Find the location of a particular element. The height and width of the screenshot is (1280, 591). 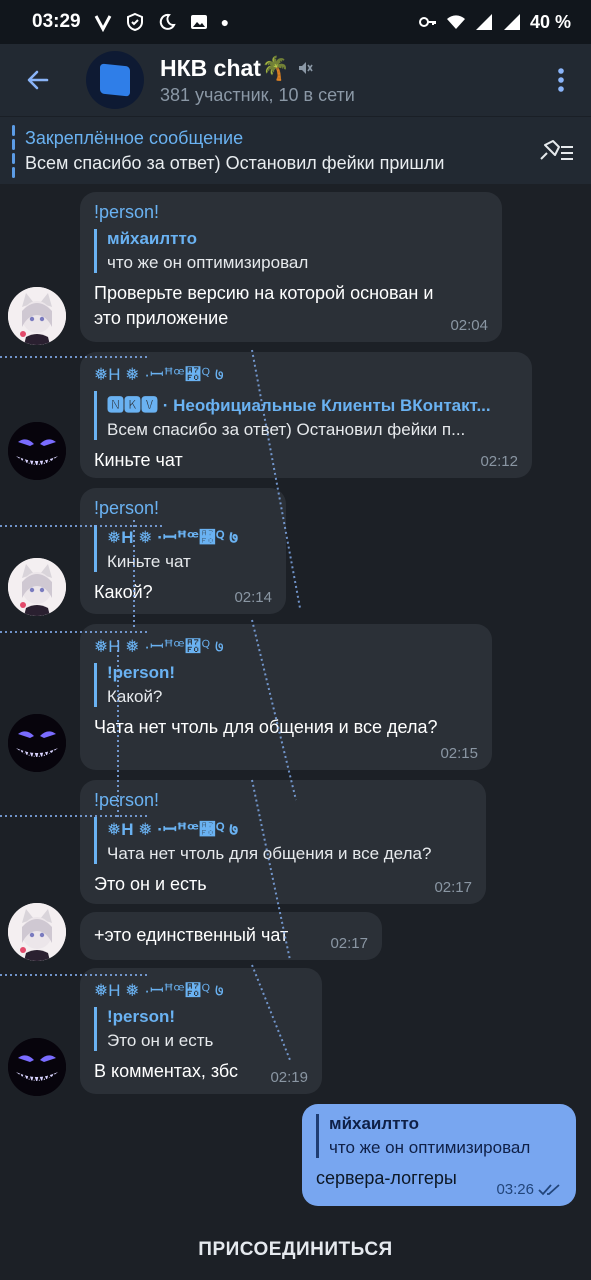

join-button: ПРИСОЕДИНИТЬСЯ is located at coordinates (295, 1250).